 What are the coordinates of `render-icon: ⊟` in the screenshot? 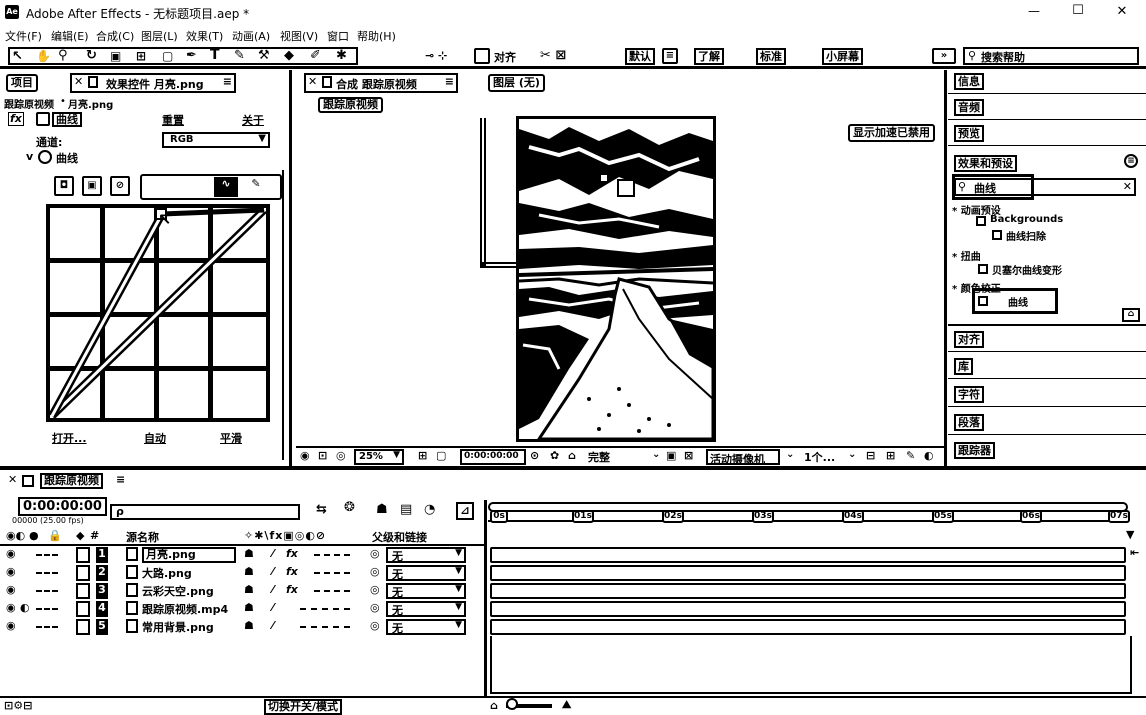 It's located at (870, 455).